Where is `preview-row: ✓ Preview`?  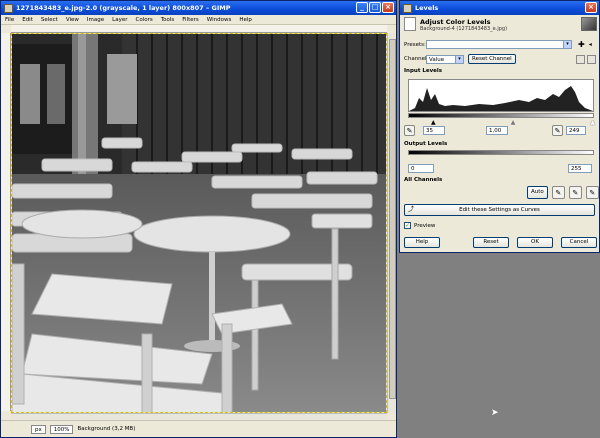
preview-row: ✓ Preview is located at coordinates (419, 225).